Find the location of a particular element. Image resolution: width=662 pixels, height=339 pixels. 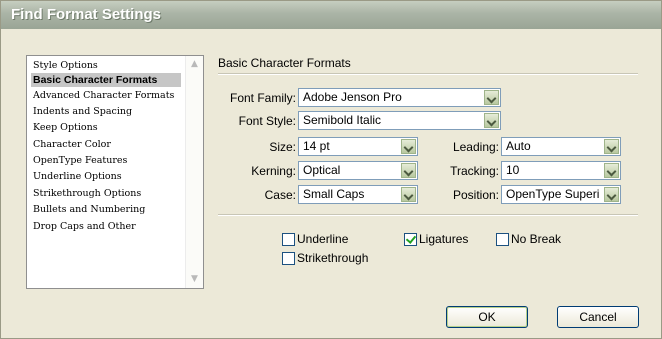

font-family-value: Adobe Jenson Pro is located at coordinates (352, 97).